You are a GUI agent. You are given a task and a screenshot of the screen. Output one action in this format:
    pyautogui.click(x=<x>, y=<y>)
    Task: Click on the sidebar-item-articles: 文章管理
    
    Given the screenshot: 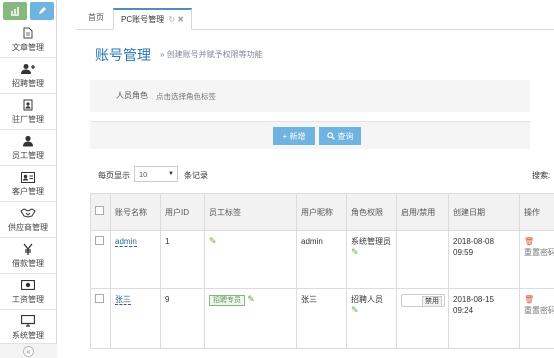 What is the action you would take?
    pyautogui.click(x=28, y=40)
    